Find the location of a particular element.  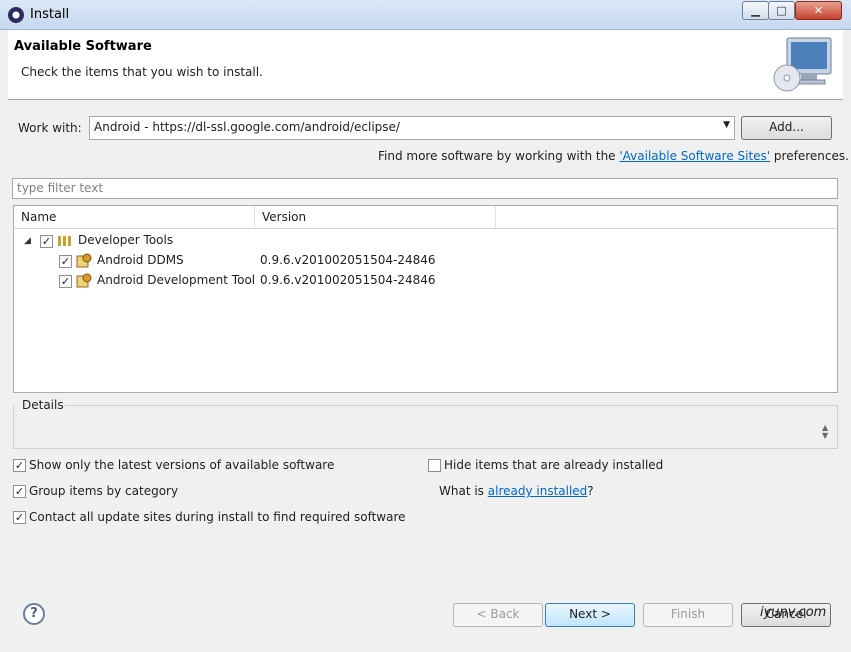

work-with-label: Work with: is located at coordinates (50, 128).